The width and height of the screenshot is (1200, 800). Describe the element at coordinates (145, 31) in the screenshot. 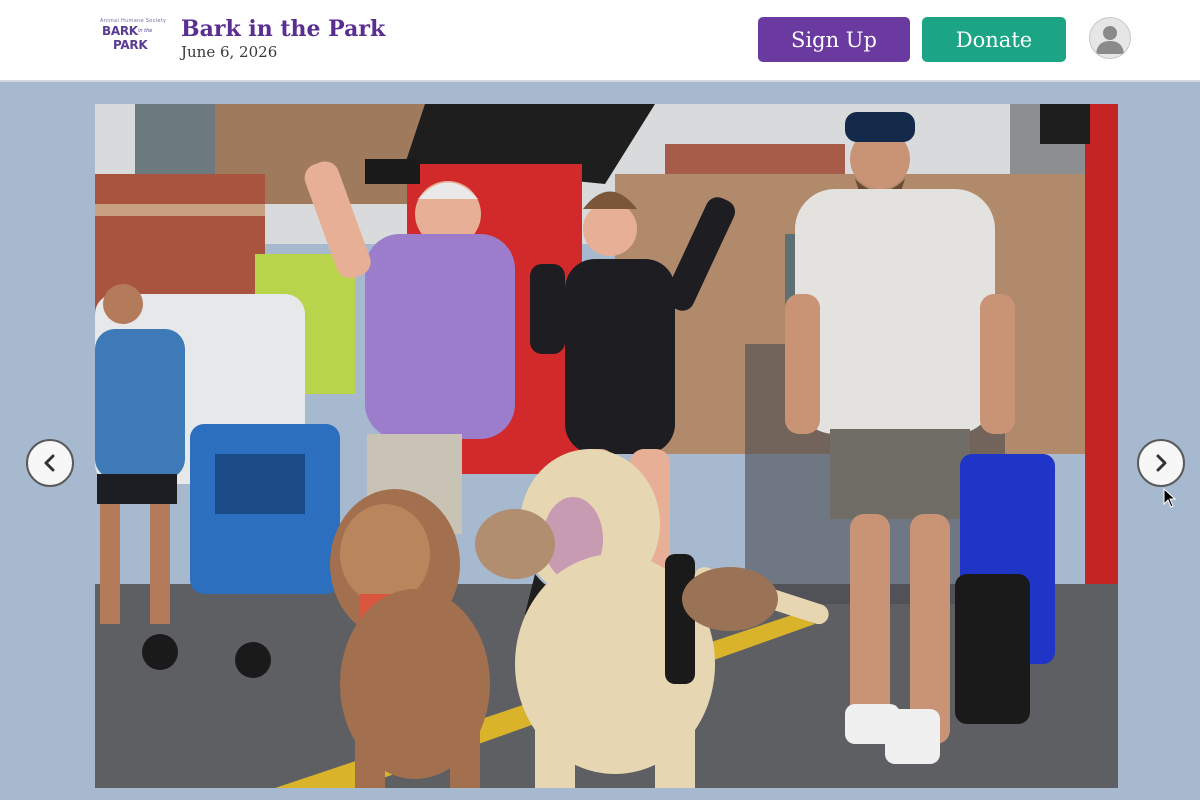

I see `logo-line2: in the` at that location.